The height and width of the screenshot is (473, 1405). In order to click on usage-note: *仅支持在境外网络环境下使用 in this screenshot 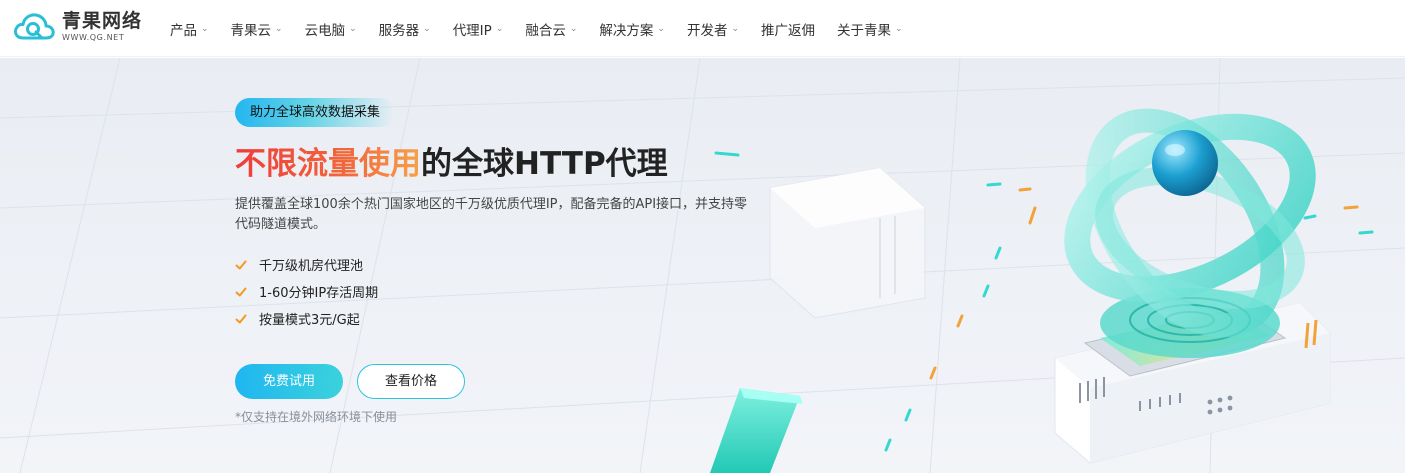, I will do `click(316, 417)`.